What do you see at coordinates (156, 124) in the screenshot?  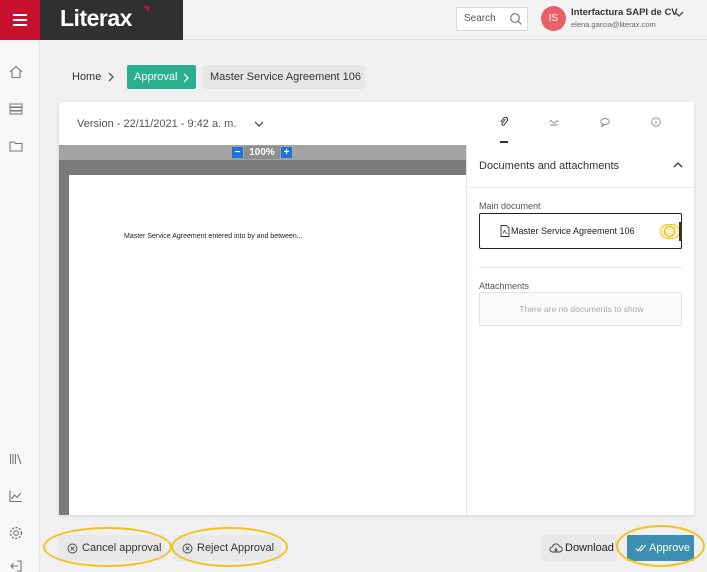 I see `version-selector: Version - 22/11/2021 - 9:42 a. m.` at bounding box center [156, 124].